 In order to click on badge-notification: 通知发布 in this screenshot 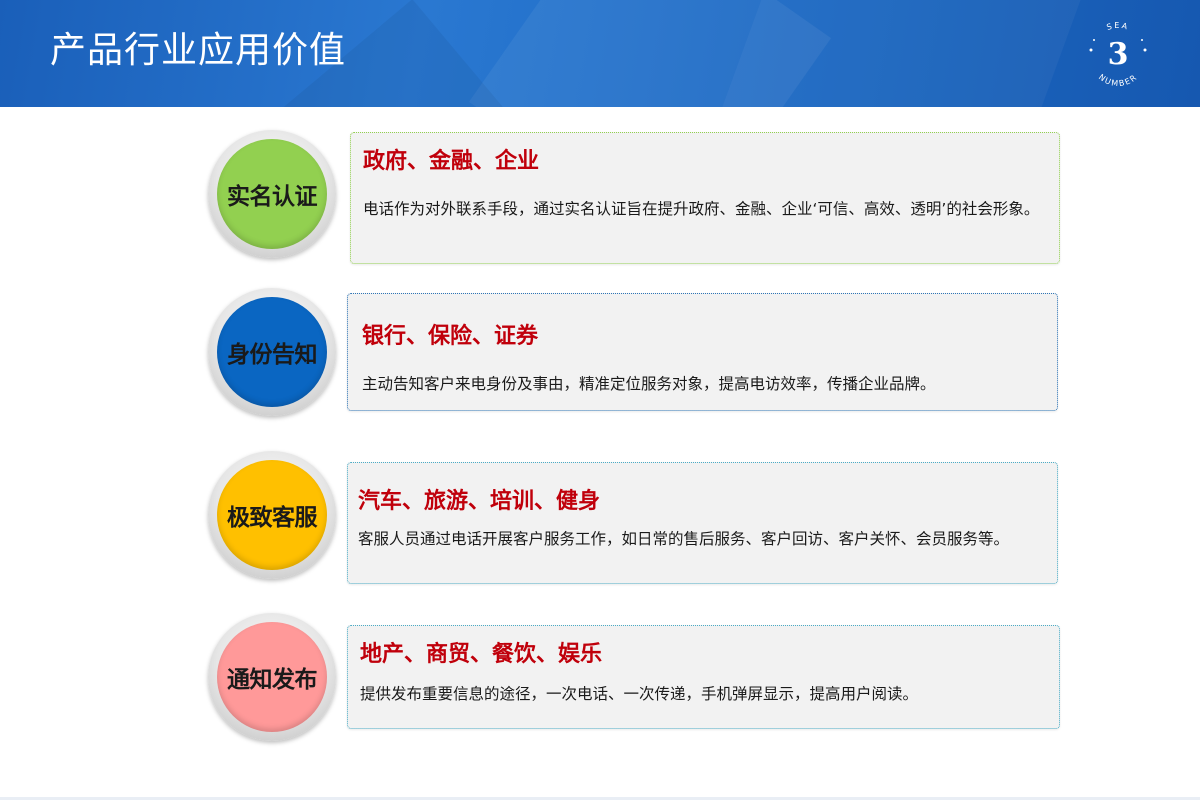, I will do `click(272, 677)`.